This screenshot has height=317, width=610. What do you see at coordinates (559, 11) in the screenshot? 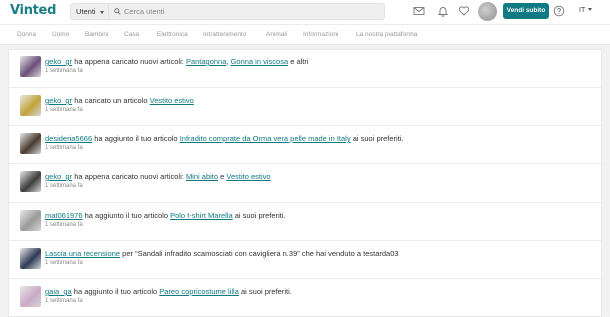
I see `help-icon` at bounding box center [559, 11].